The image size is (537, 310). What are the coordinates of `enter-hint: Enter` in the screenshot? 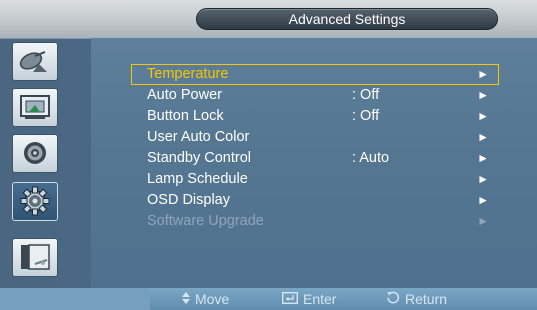 It's located at (309, 299).